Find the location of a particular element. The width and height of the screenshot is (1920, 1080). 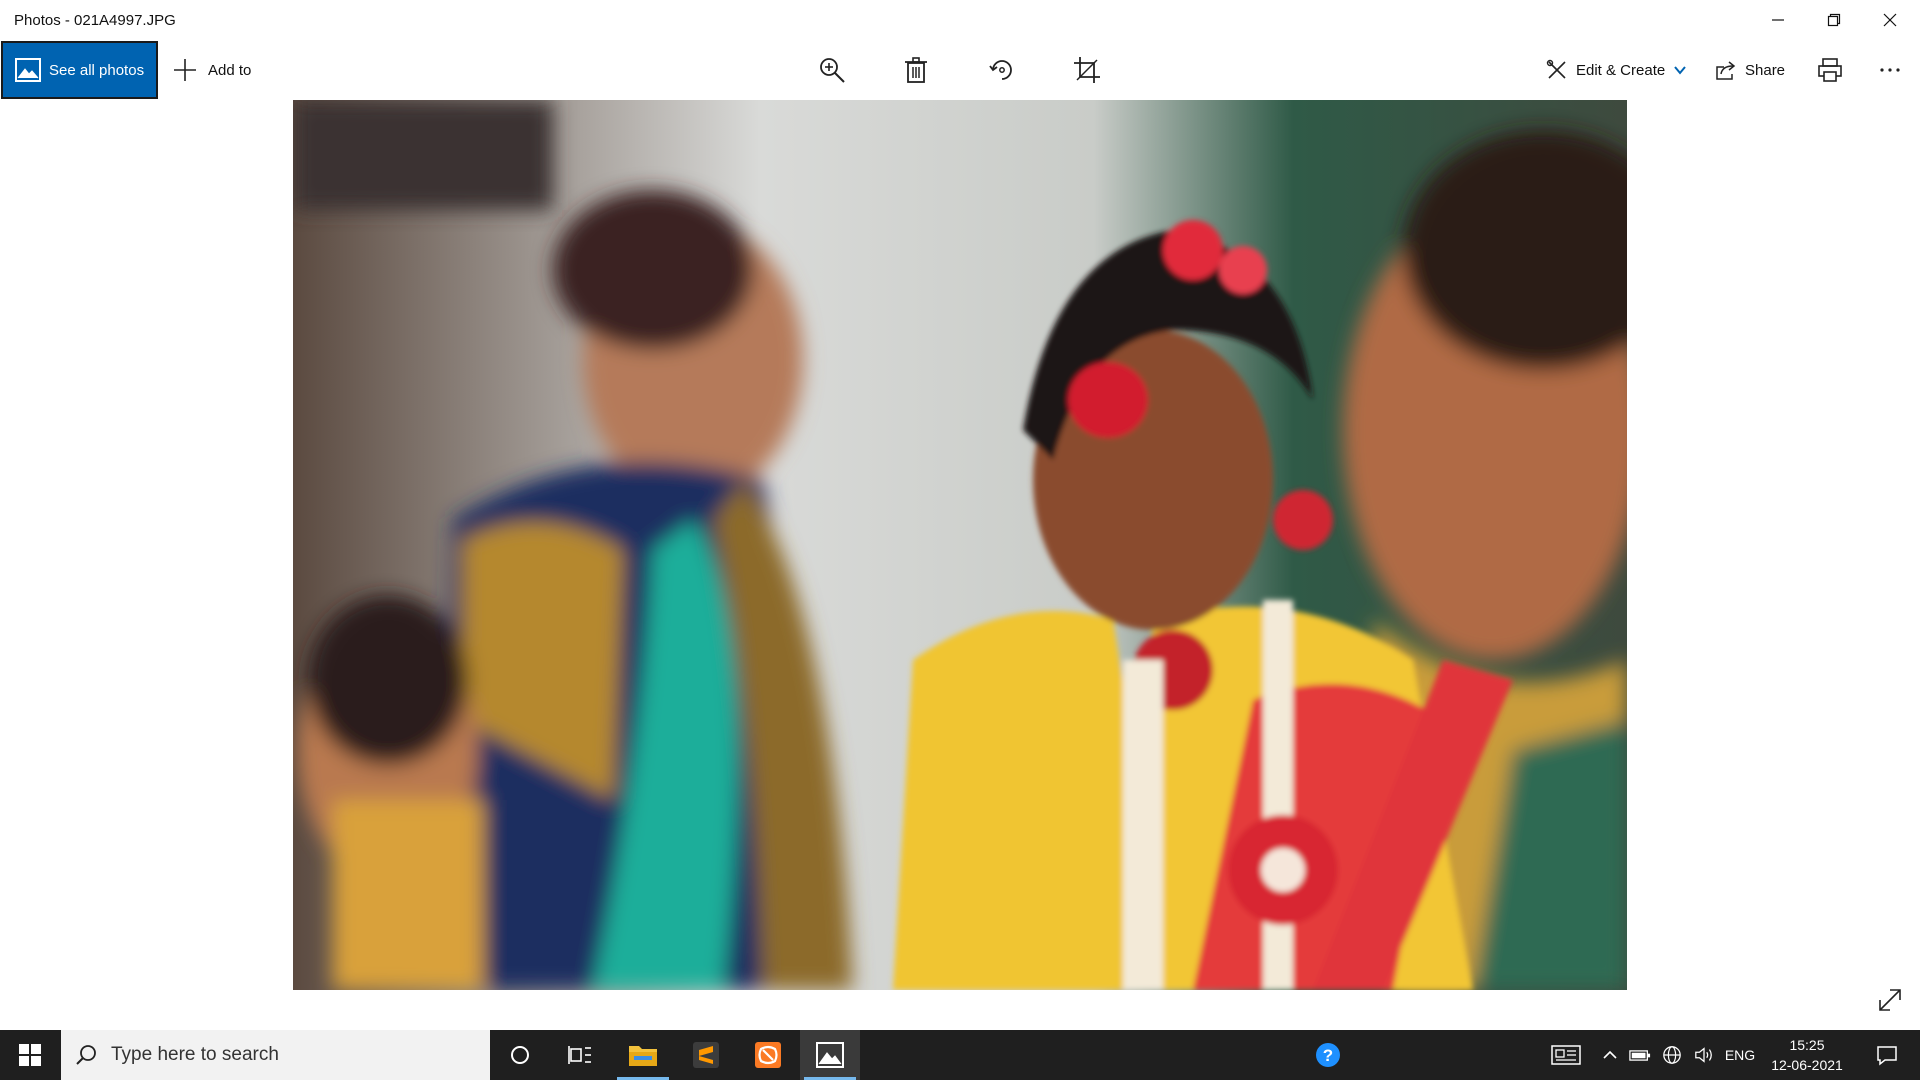

edit-create-button: Edit & Create is located at coordinates (1616, 70).